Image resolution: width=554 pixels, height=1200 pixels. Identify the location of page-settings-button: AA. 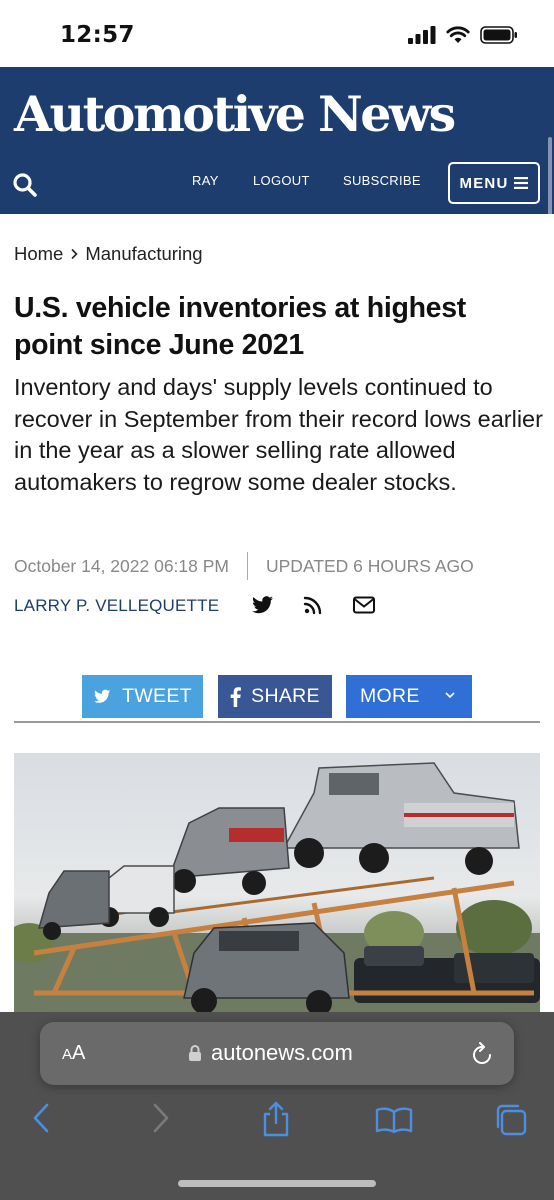
(73, 1053).